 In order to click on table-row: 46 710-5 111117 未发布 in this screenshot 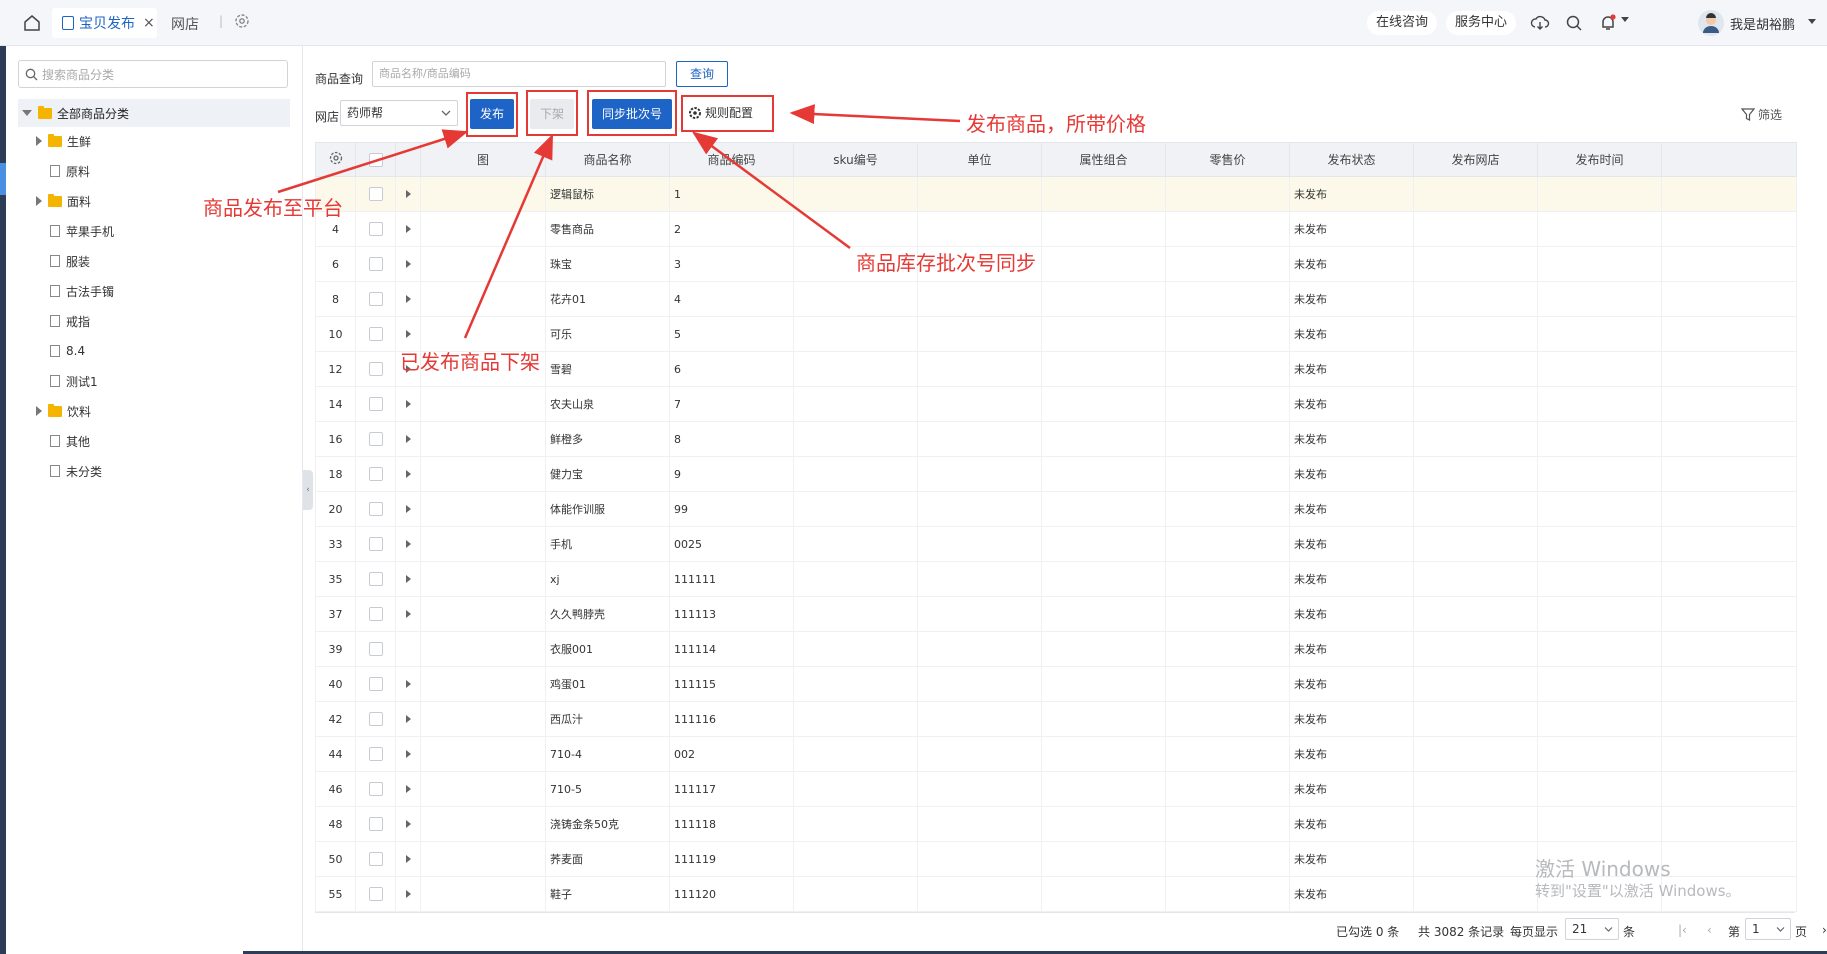, I will do `click(1056, 789)`.